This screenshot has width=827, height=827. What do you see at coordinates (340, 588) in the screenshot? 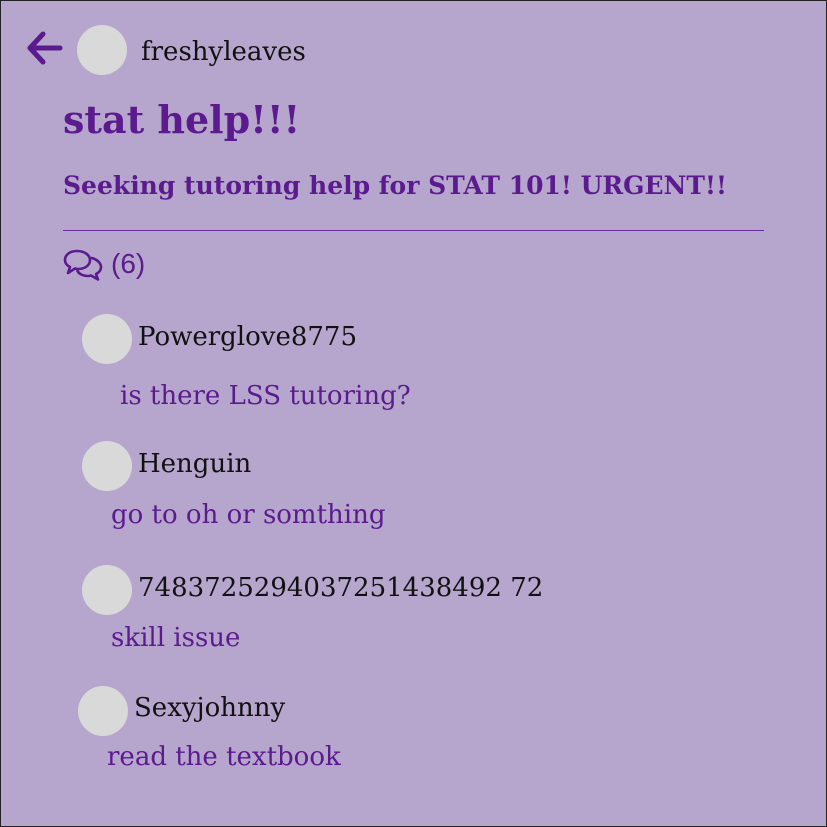
I see `commenter-username: 7483725294037251438492 72` at bounding box center [340, 588].